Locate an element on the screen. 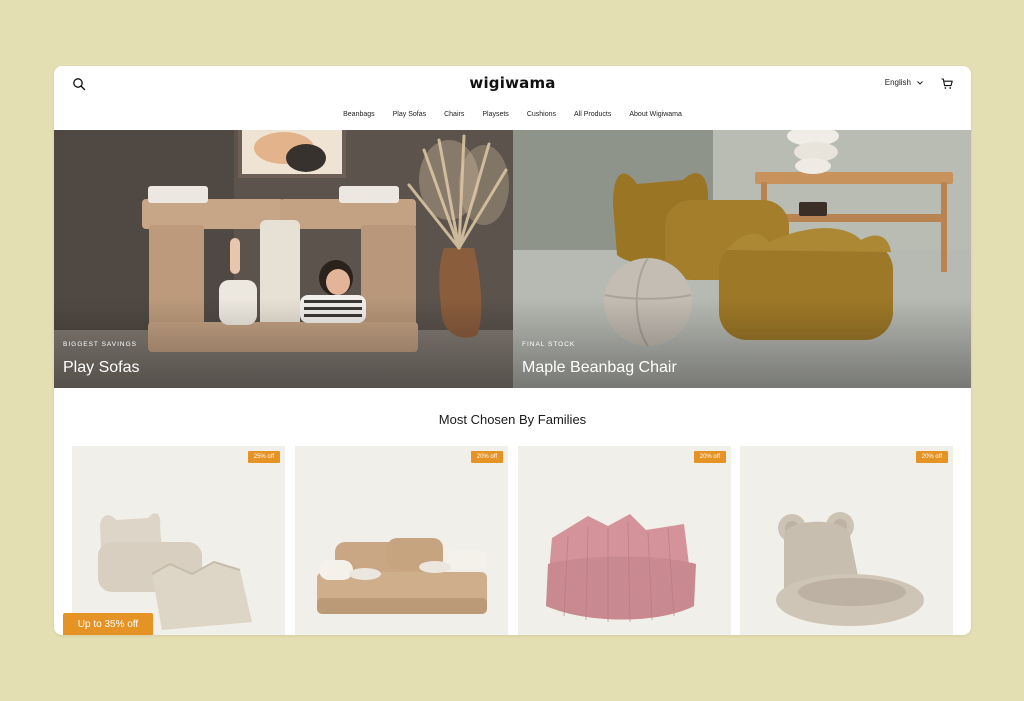  language-selector: English is located at coordinates (904, 82).